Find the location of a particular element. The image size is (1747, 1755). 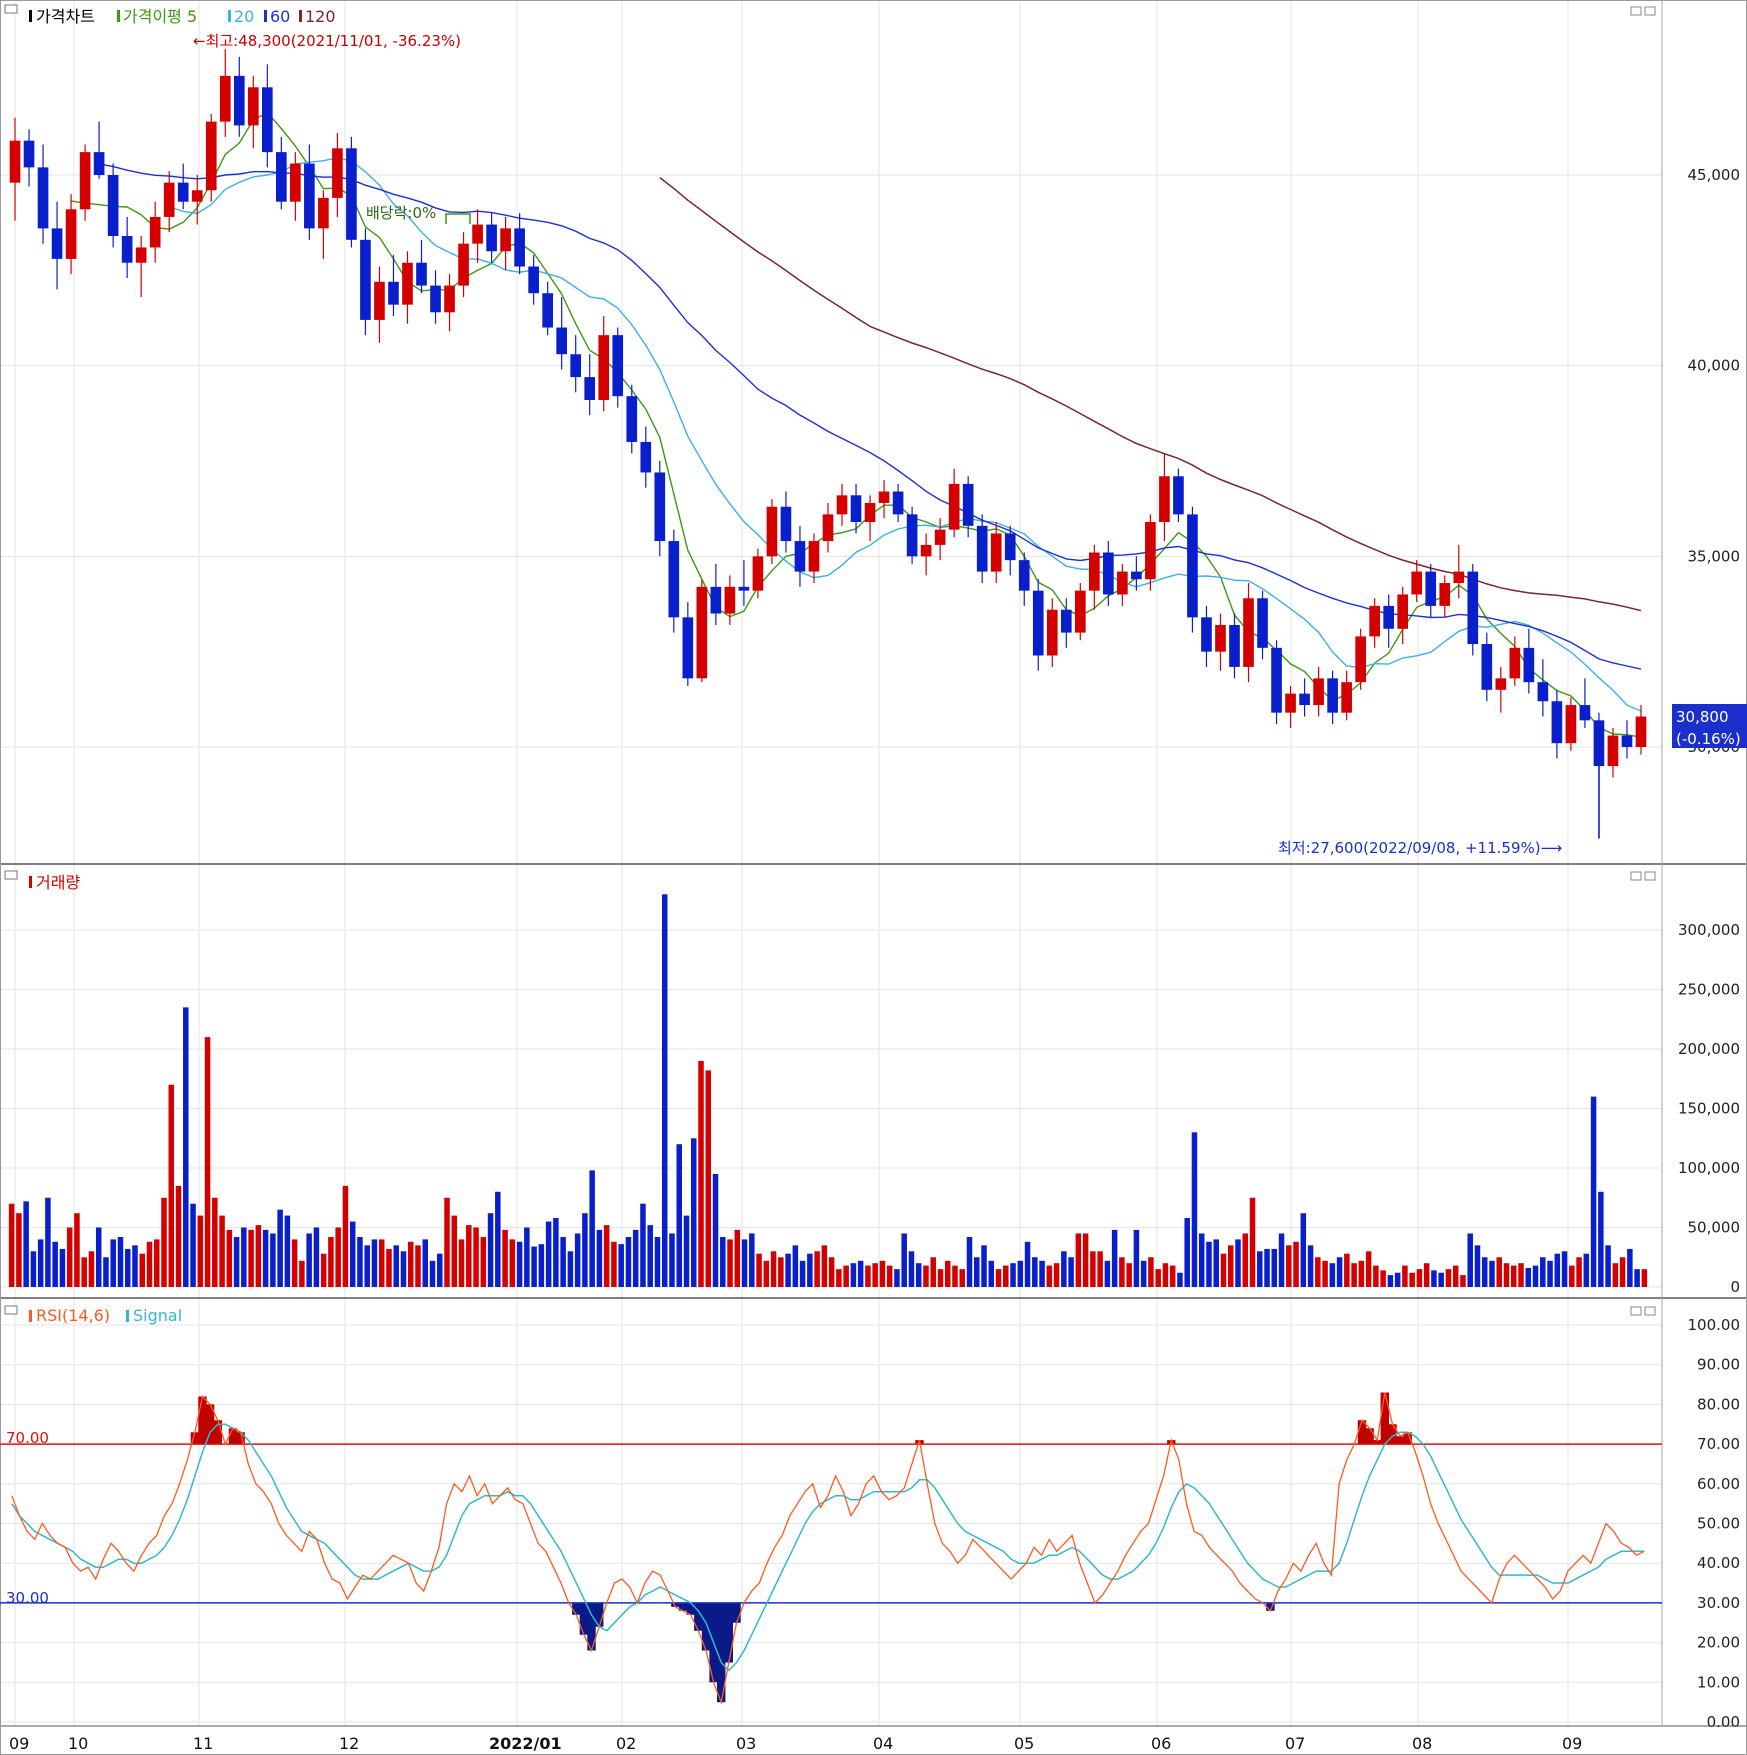

x-tick-label: 10 is located at coordinates (78, 1743).